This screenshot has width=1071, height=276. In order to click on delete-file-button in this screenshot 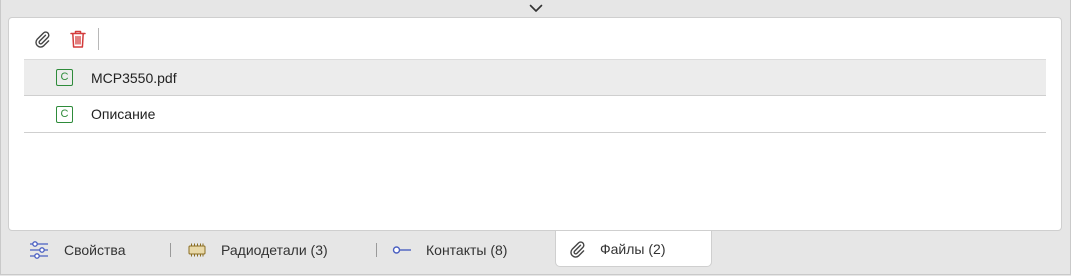, I will do `click(78, 39)`.